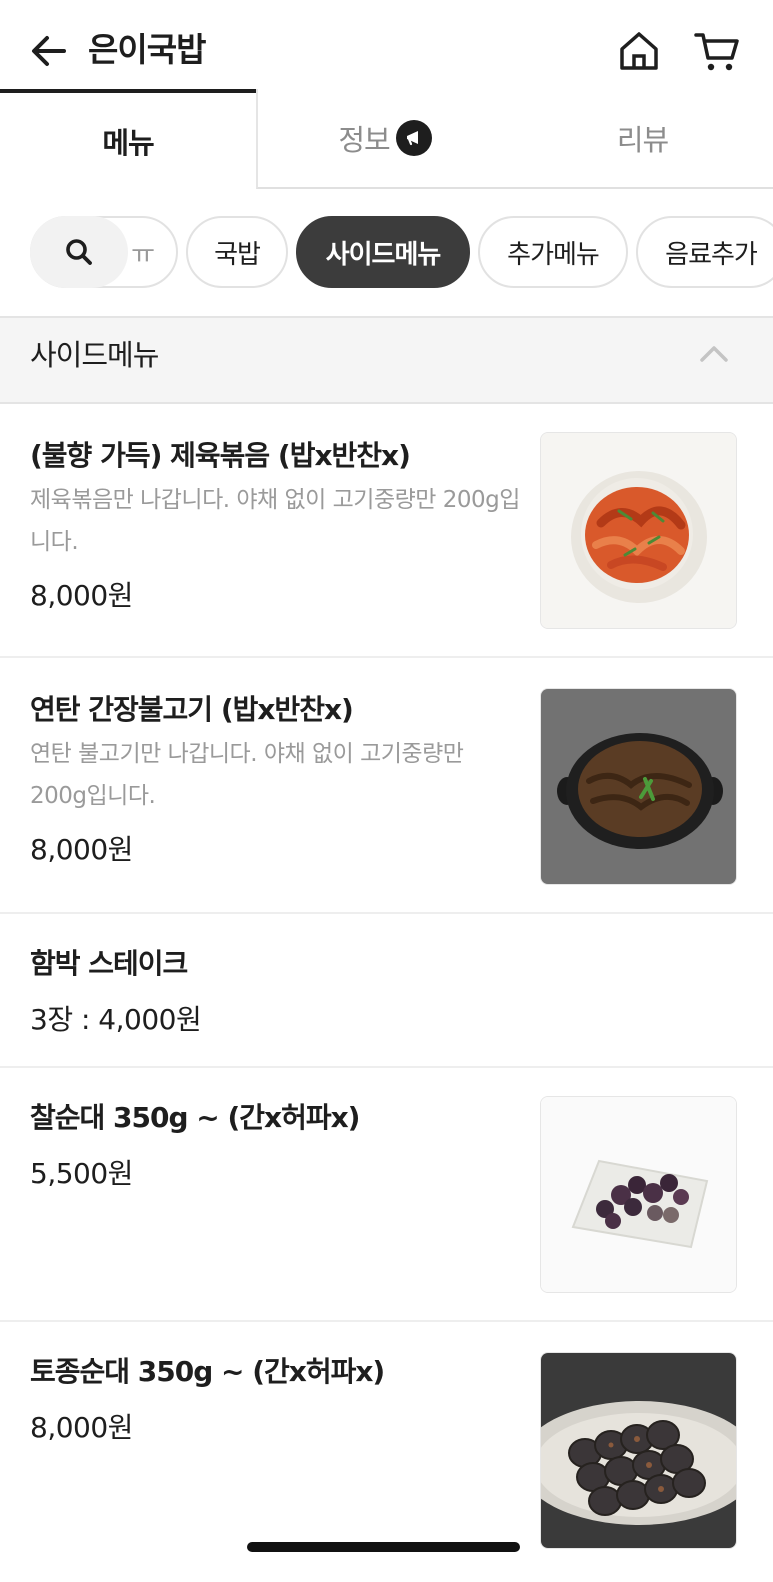  Describe the element at coordinates (383, 1547) in the screenshot. I see `home-indicator` at that location.